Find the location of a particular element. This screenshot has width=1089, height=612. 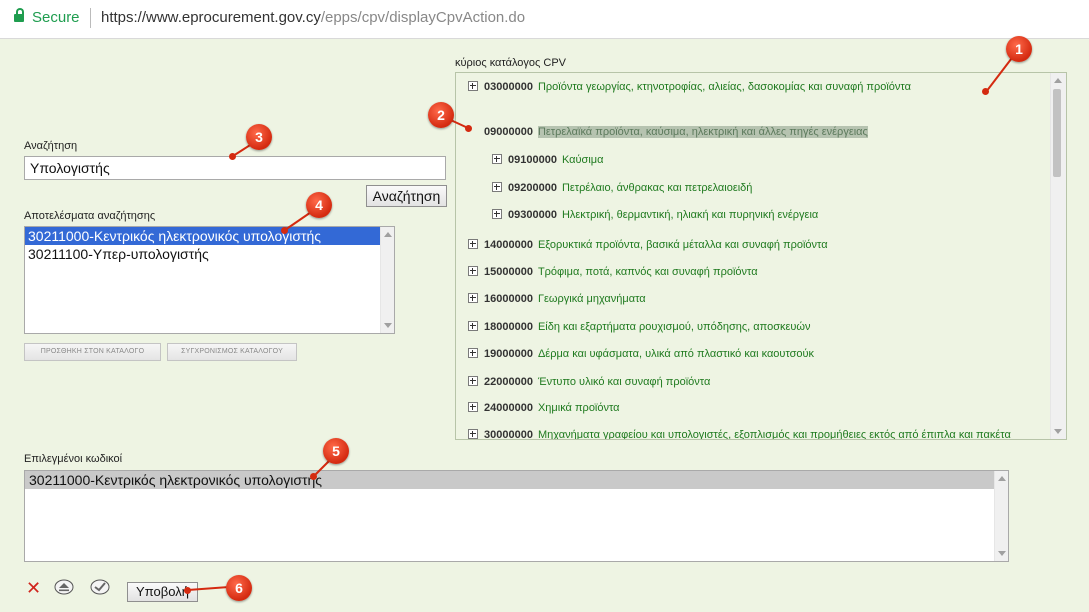

cpv-desc: Γεωργικά μηχανήματα is located at coordinates (592, 299).